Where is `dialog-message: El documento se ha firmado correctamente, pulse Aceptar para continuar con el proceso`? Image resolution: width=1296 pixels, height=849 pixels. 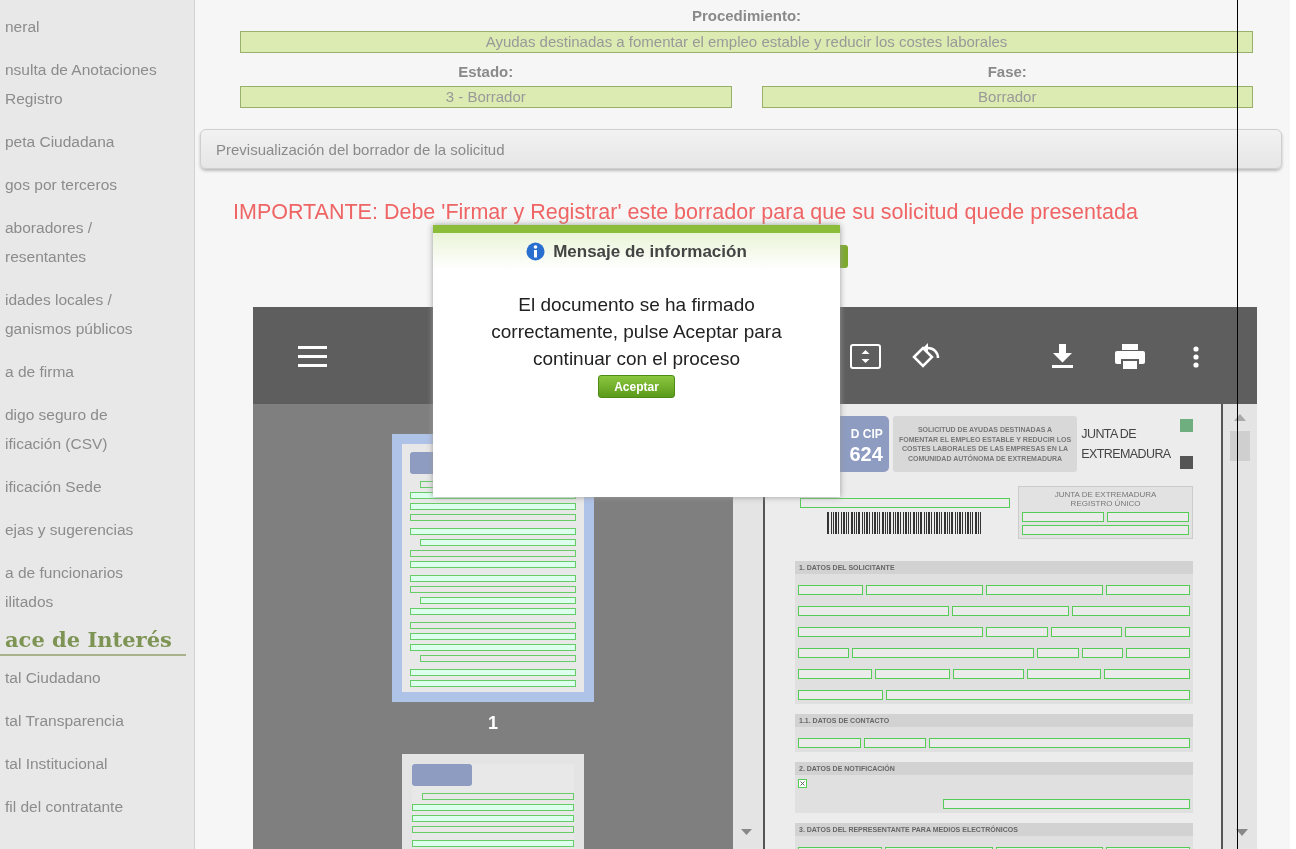
dialog-message: El documento se ha firmado correctamente, pulse Aceptar para continuar con el proceso is located at coordinates (636, 332).